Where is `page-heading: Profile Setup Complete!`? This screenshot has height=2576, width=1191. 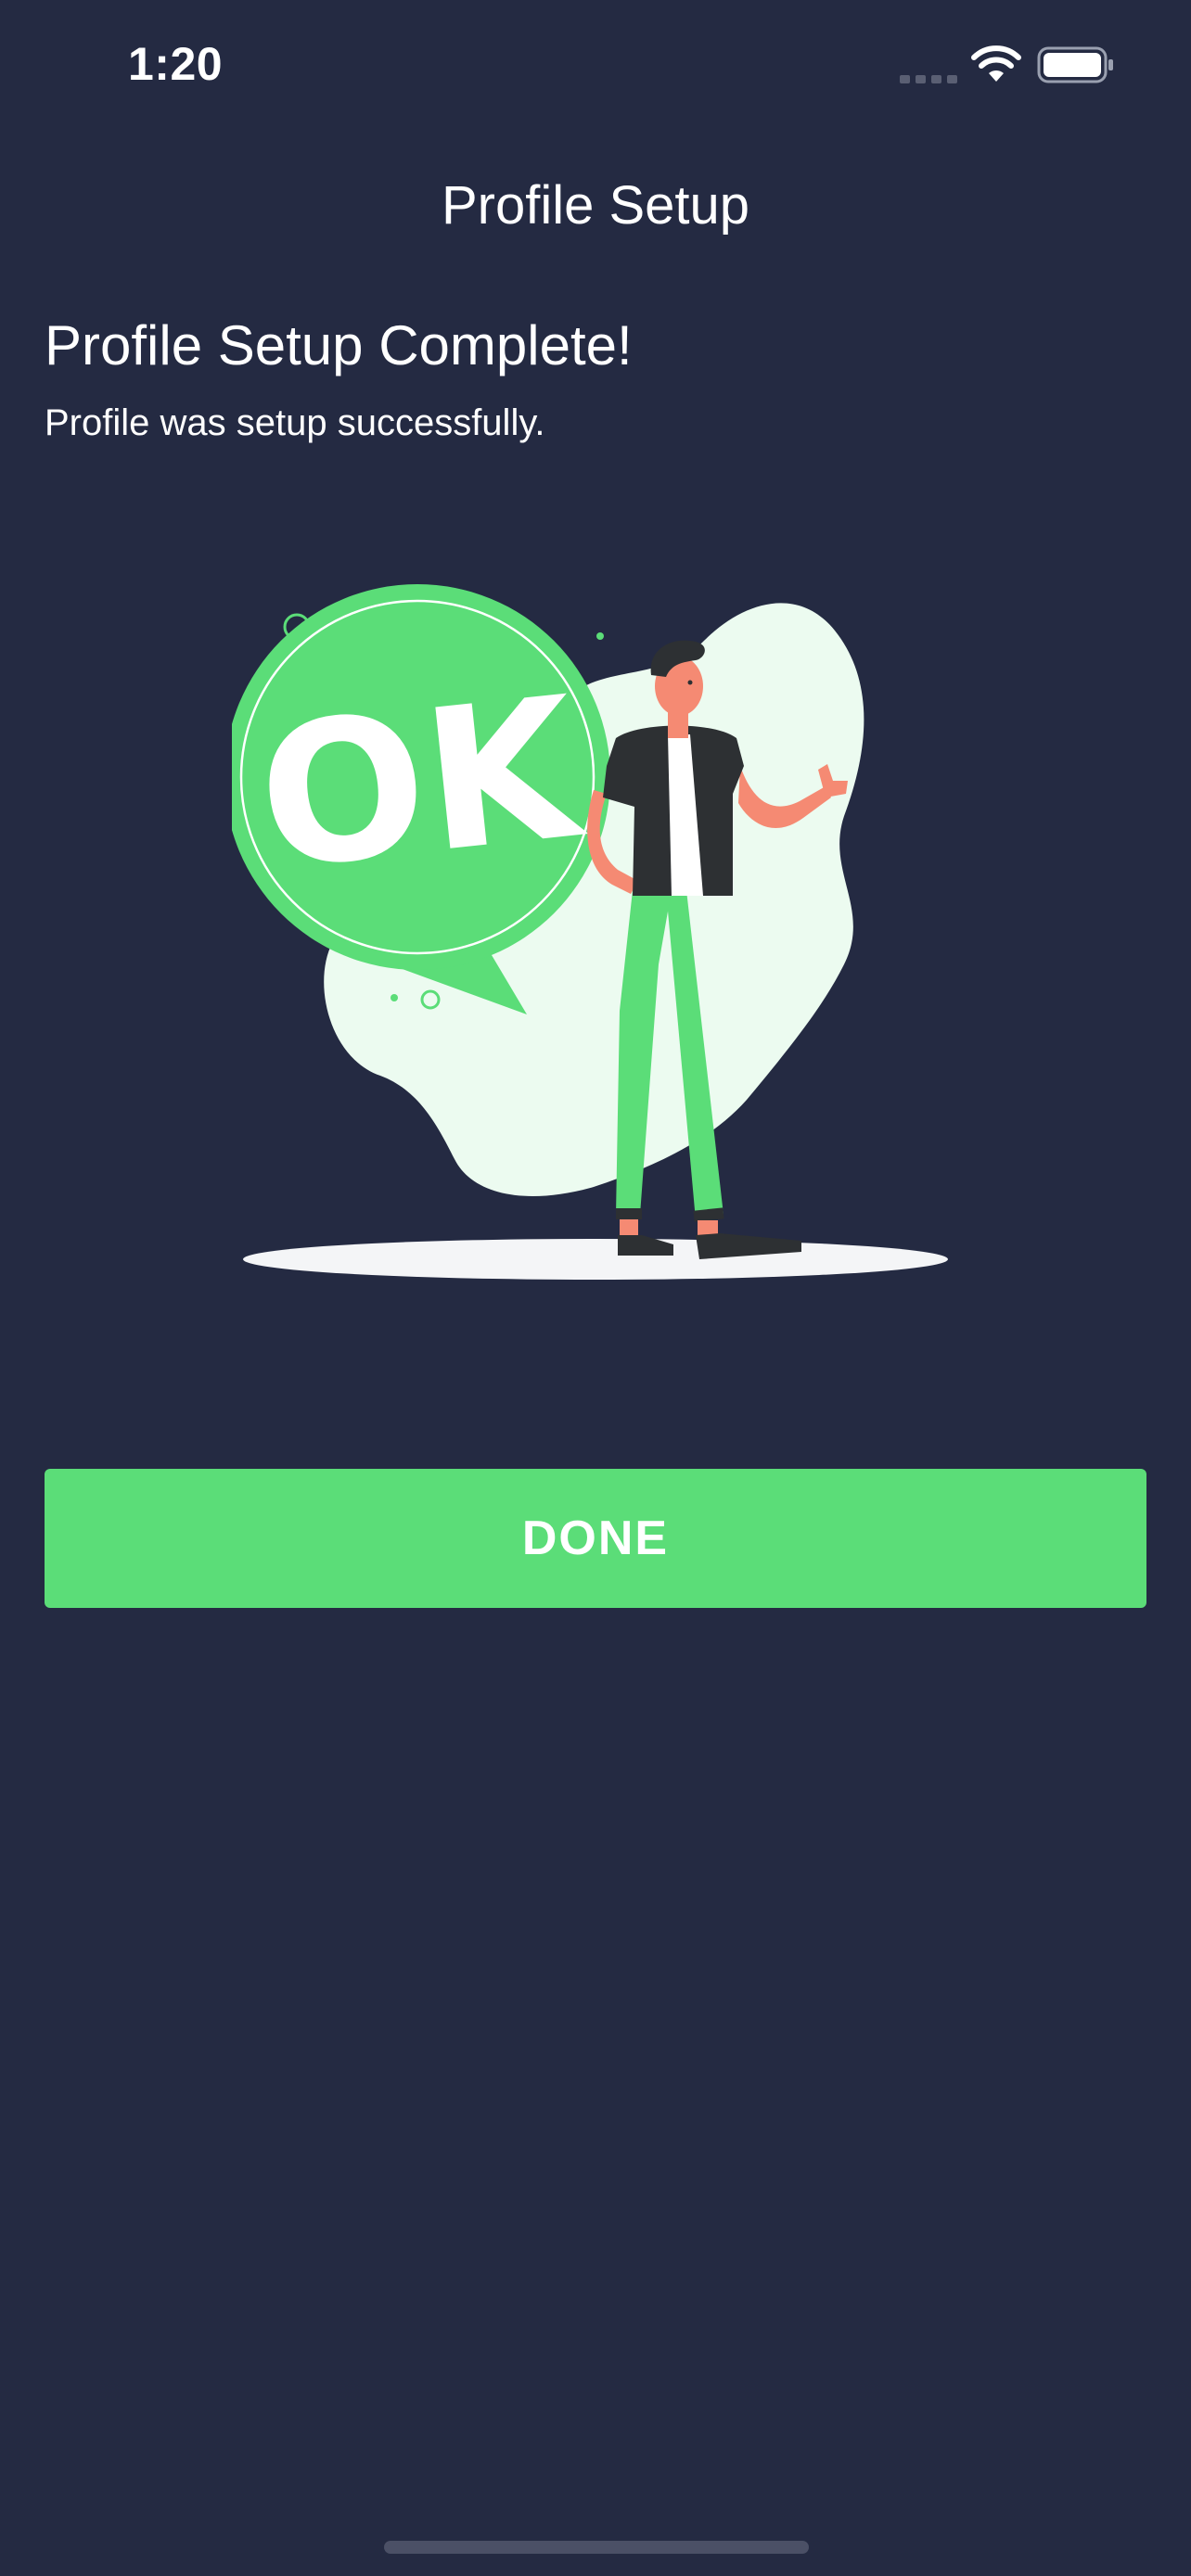
page-heading: Profile Setup Complete! is located at coordinates (339, 345).